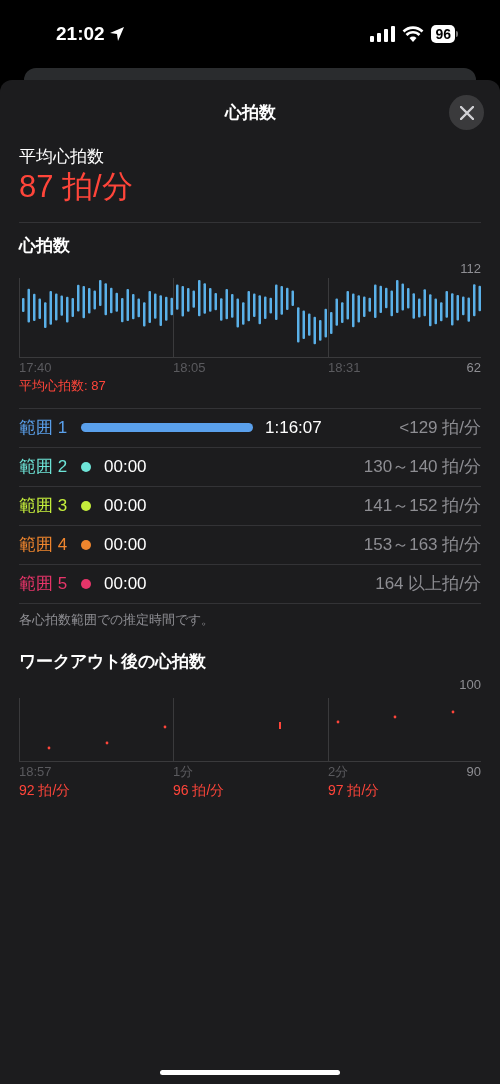 Image resolution: width=500 pixels, height=1084 pixels. Describe the element at coordinates (383, 34) in the screenshot. I see `signal-icon` at that location.